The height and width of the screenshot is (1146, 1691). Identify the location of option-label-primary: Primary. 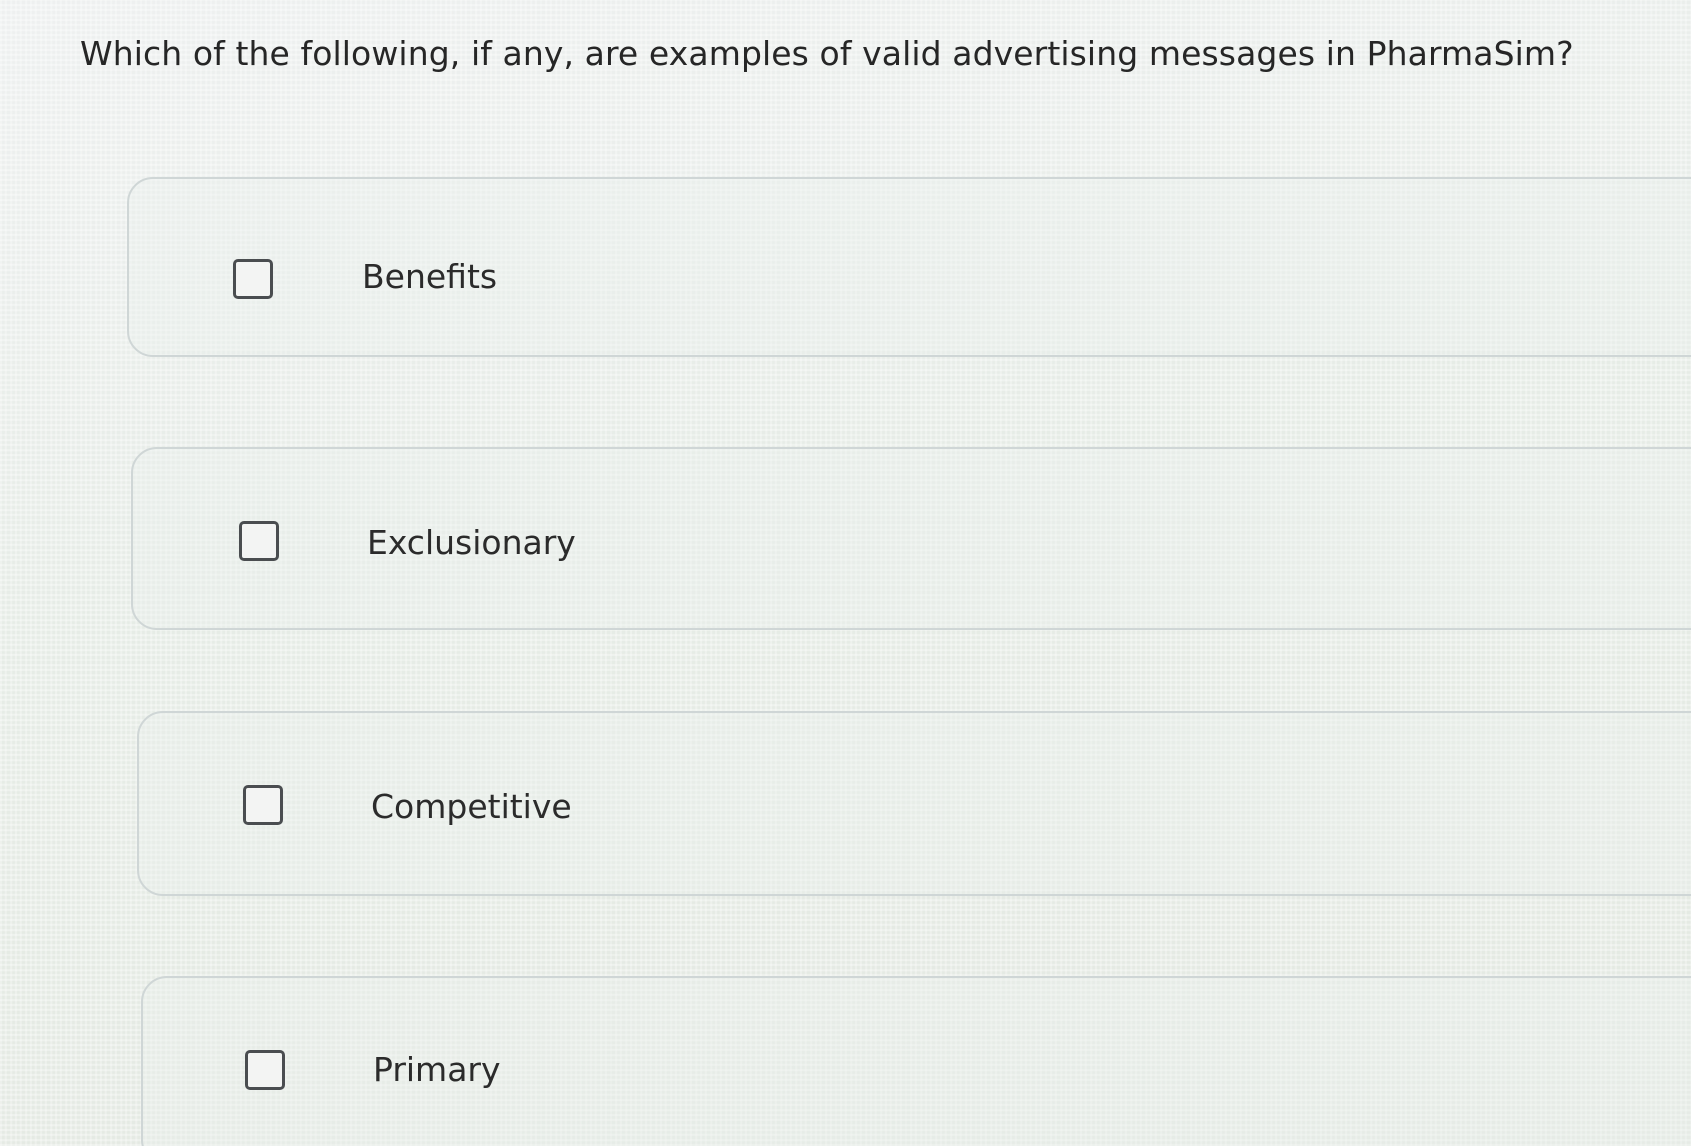
(437, 1069).